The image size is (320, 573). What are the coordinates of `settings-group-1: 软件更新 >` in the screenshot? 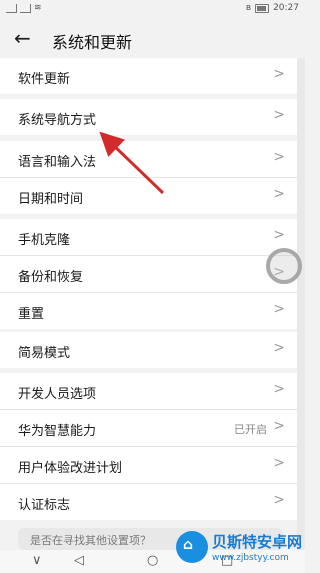 It's located at (148, 76).